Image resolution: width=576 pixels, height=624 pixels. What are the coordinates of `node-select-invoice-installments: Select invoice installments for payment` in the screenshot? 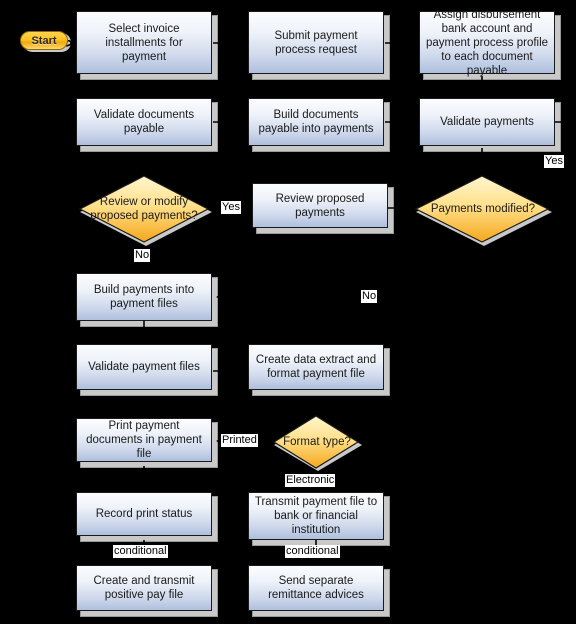 It's located at (144, 42).